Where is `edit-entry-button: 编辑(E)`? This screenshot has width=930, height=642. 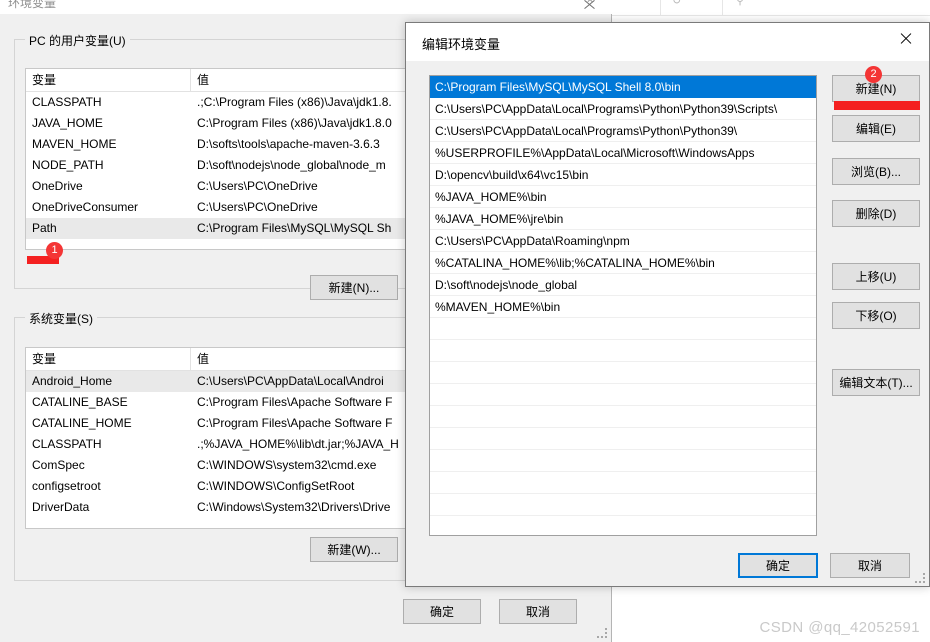
edit-entry-button: 编辑(E) is located at coordinates (876, 128).